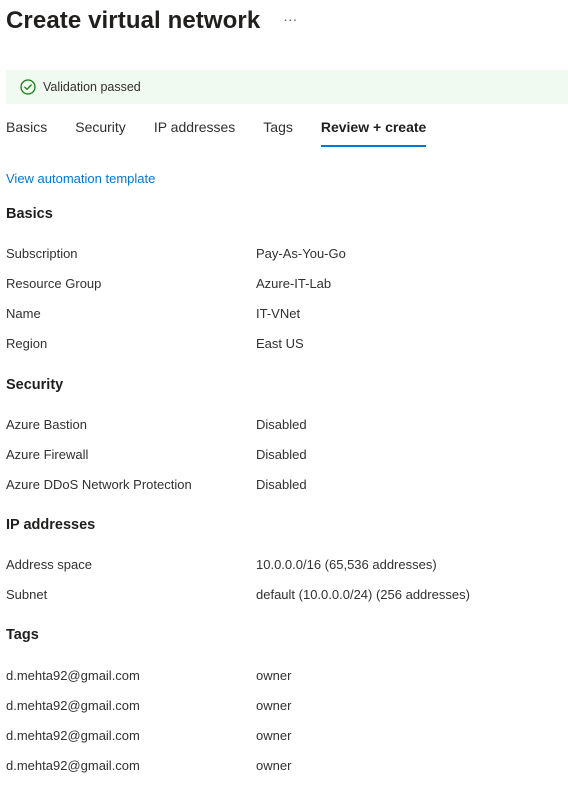  I want to click on view-automation-template-link: View automation template, so click(80, 179).